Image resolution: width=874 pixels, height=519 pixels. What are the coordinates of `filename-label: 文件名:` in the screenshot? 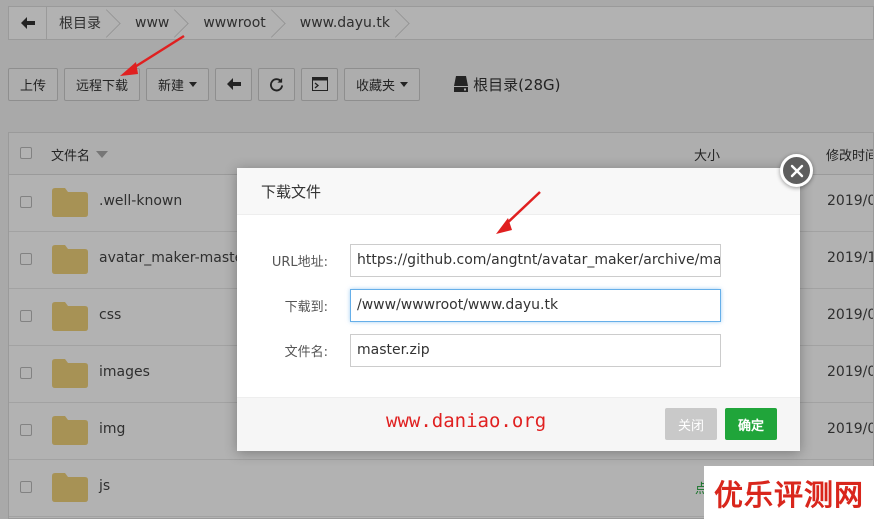 It's located at (306, 352).